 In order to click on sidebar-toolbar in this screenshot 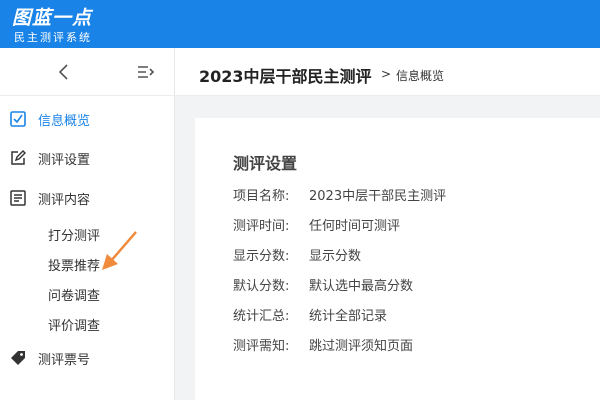, I will do `click(87, 72)`.